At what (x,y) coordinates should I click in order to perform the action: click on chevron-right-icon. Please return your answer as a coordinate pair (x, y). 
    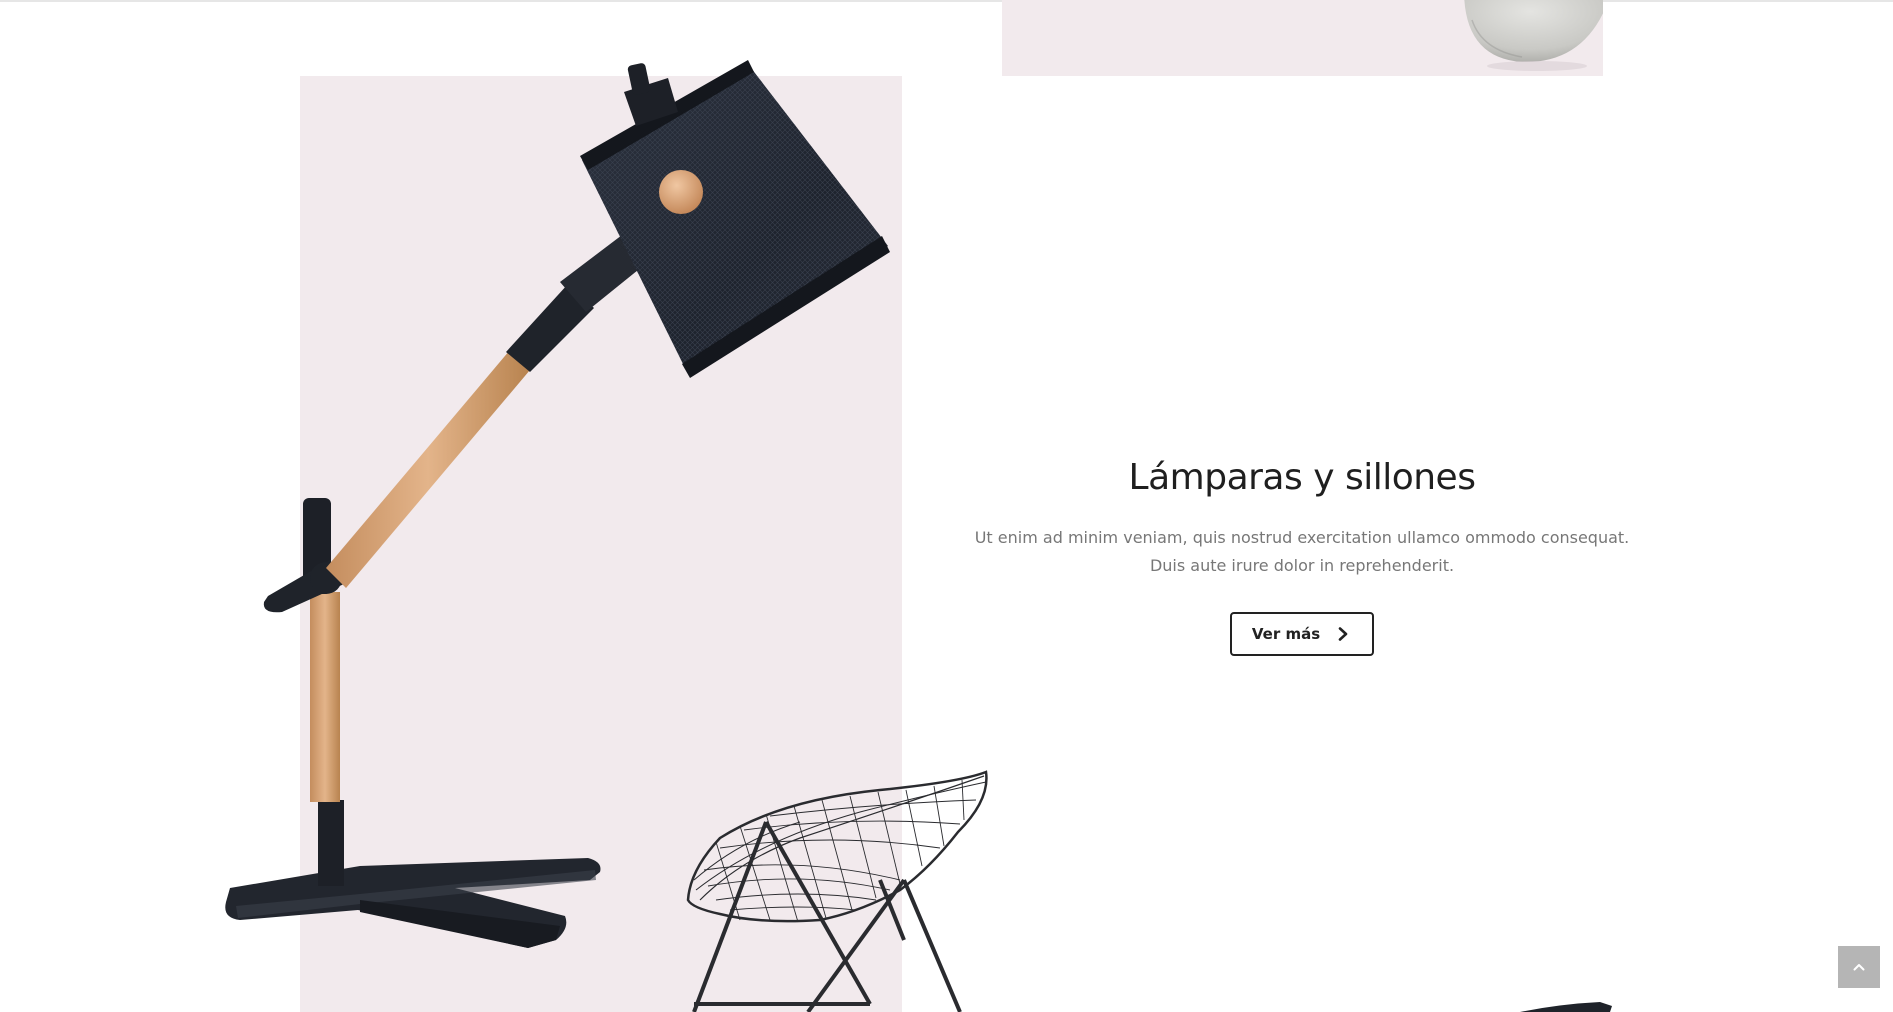
    Looking at the image, I should click on (1343, 634).